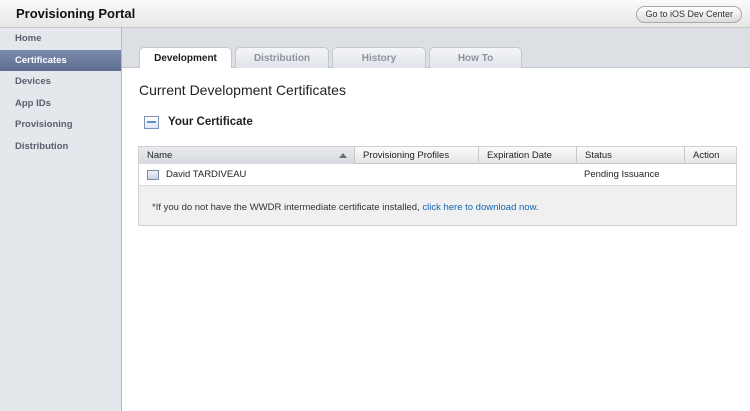 This screenshot has width=750, height=411. Describe the element at coordinates (282, 58) in the screenshot. I see `tab-distribution: Distribution` at that location.